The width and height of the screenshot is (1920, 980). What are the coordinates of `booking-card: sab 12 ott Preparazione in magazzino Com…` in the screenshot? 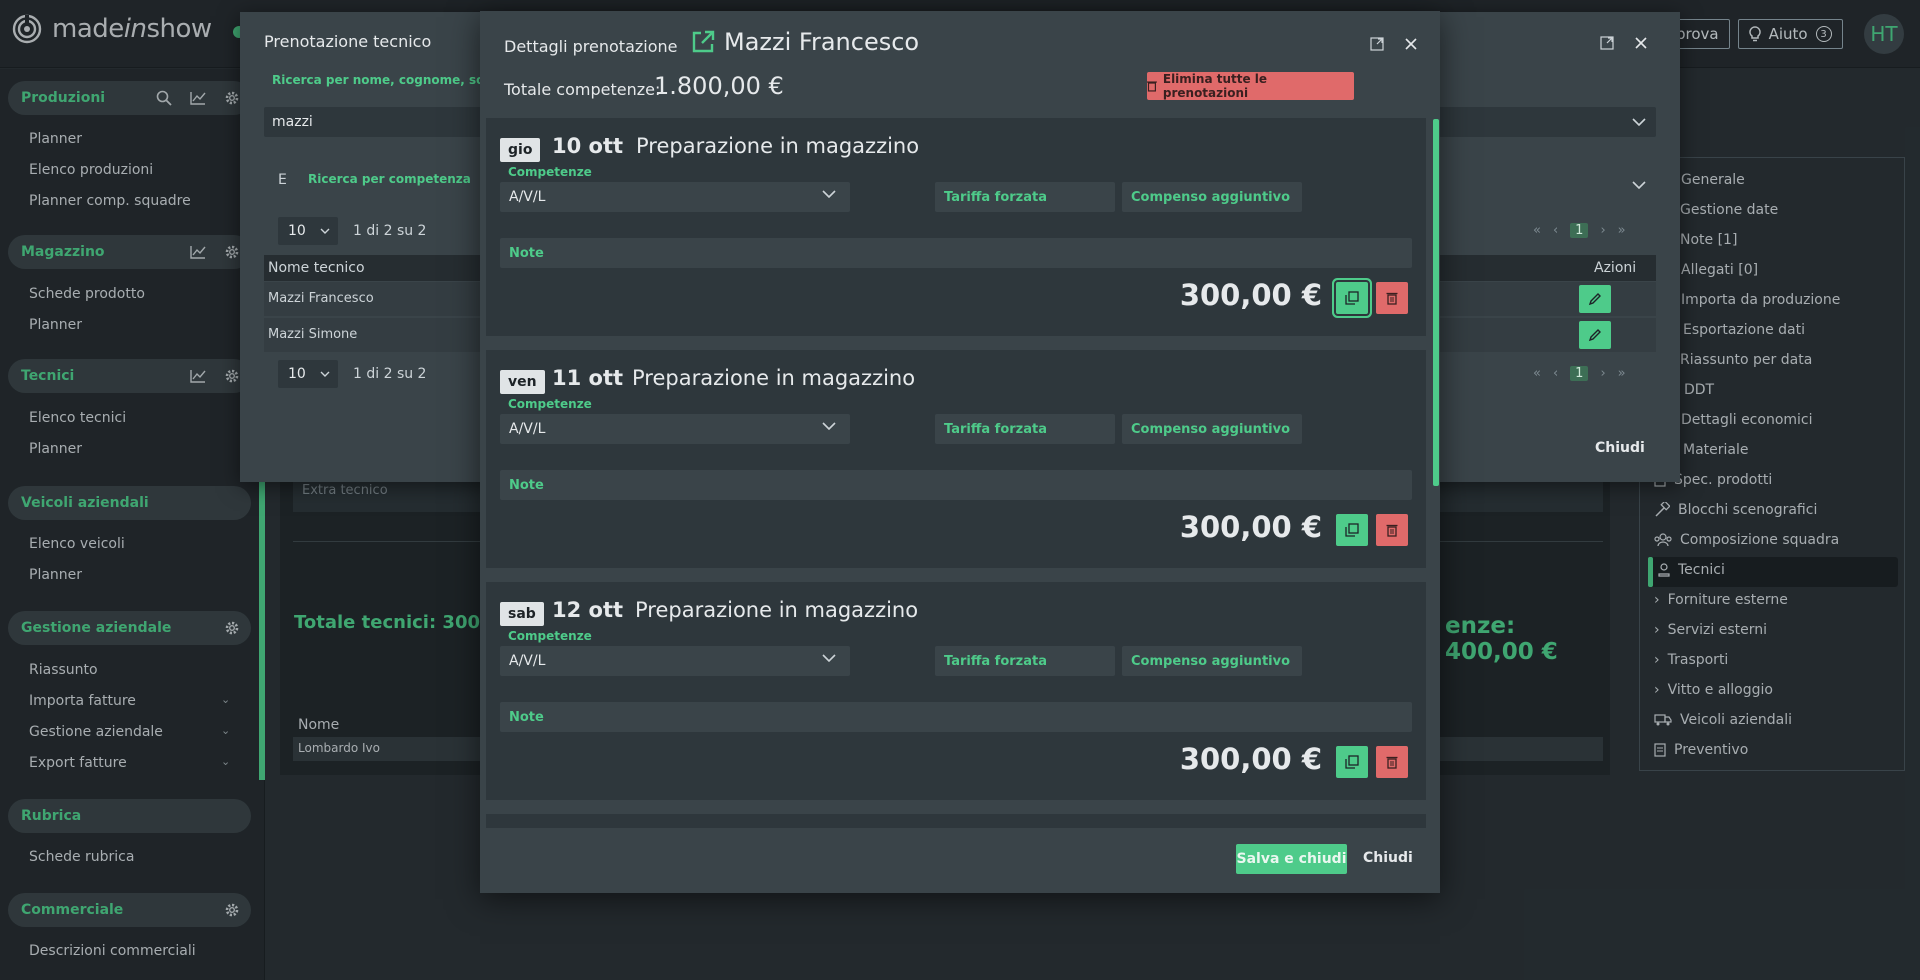 It's located at (956, 691).